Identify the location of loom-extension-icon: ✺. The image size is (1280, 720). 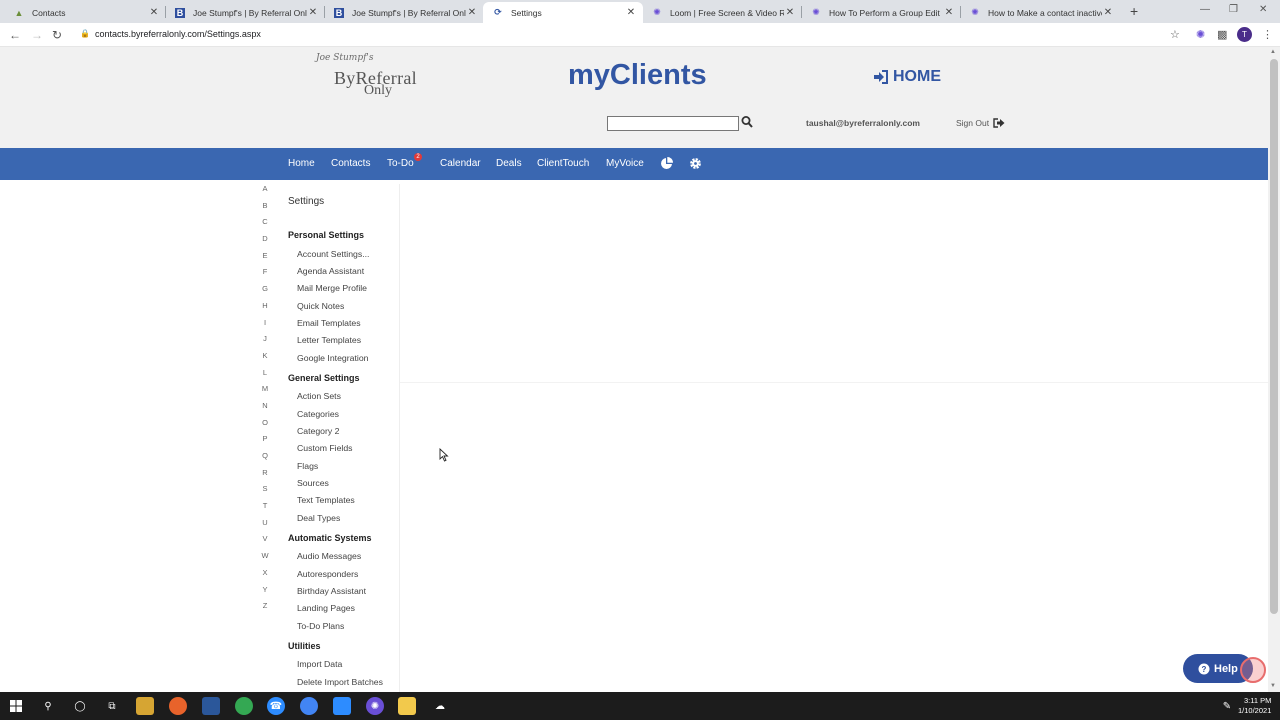
(1200, 34).